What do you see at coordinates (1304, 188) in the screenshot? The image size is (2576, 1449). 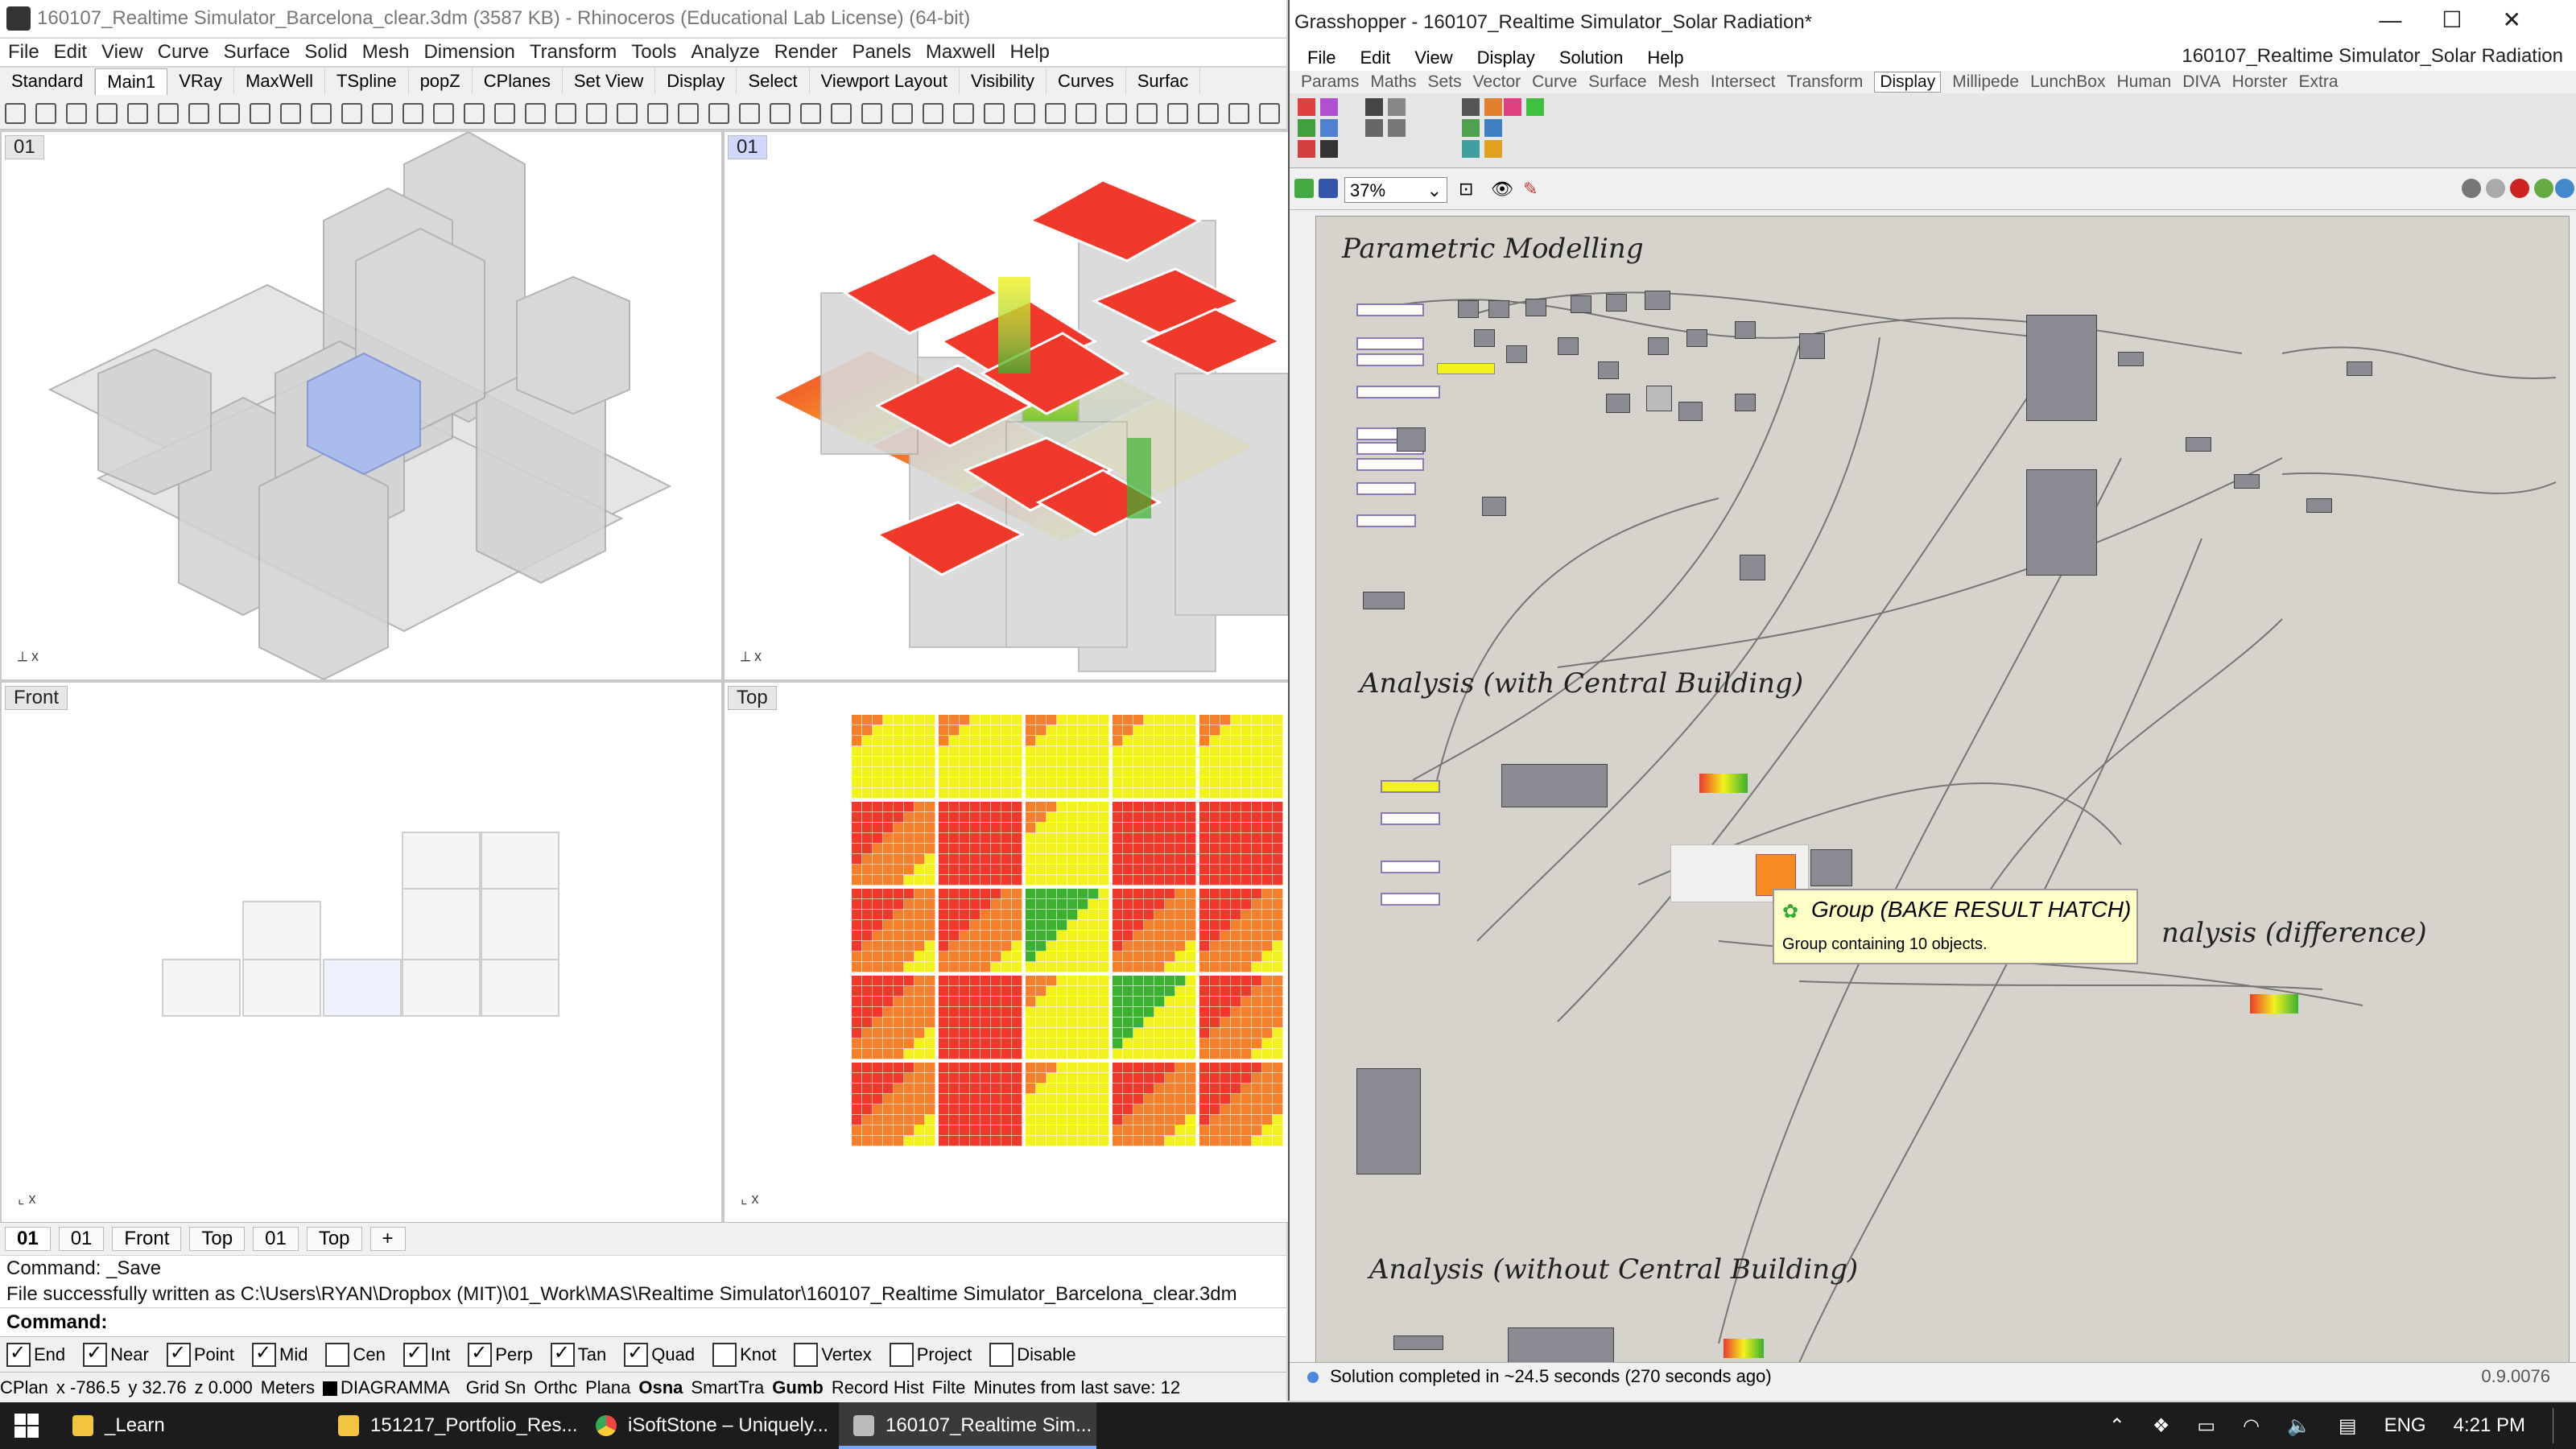 I see `open-file-icon` at bounding box center [1304, 188].